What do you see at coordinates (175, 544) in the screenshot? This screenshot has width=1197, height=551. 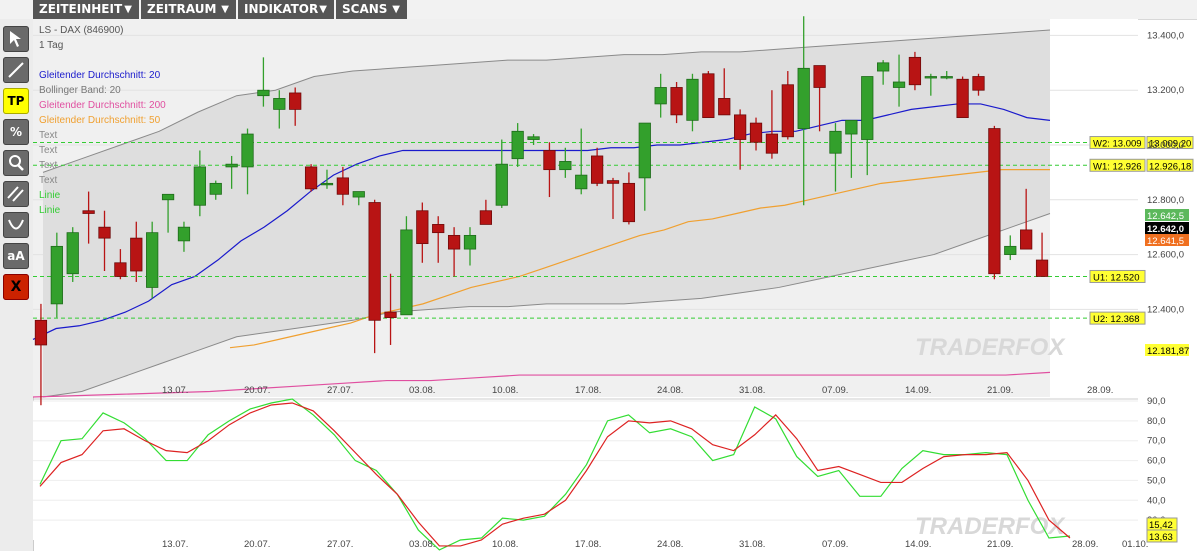 I see `date-tick-label: 13.07.` at bounding box center [175, 544].